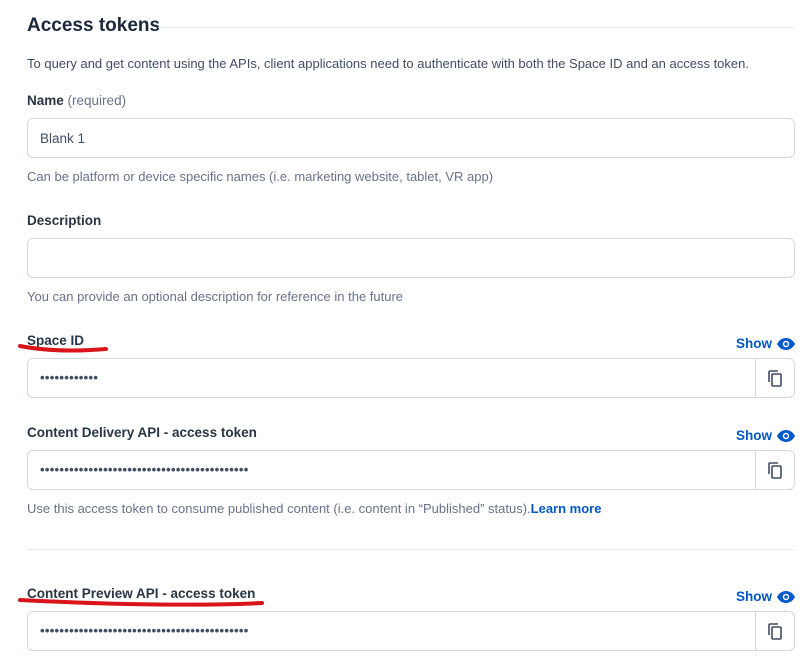  Describe the element at coordinates (63, 138) in the screenshot. I see `name-input-value: Blank 1` at that location.